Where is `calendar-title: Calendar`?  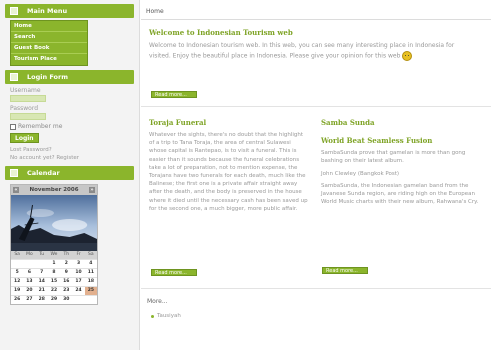 calendar-title: Calendar is located at coordinates (43, 173).